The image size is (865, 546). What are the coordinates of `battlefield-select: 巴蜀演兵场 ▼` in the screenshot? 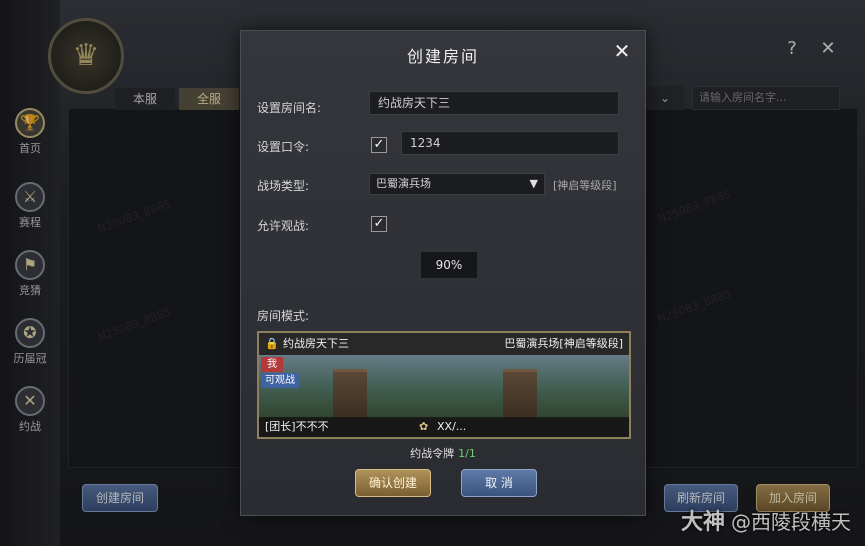 It's located at (457, 184).